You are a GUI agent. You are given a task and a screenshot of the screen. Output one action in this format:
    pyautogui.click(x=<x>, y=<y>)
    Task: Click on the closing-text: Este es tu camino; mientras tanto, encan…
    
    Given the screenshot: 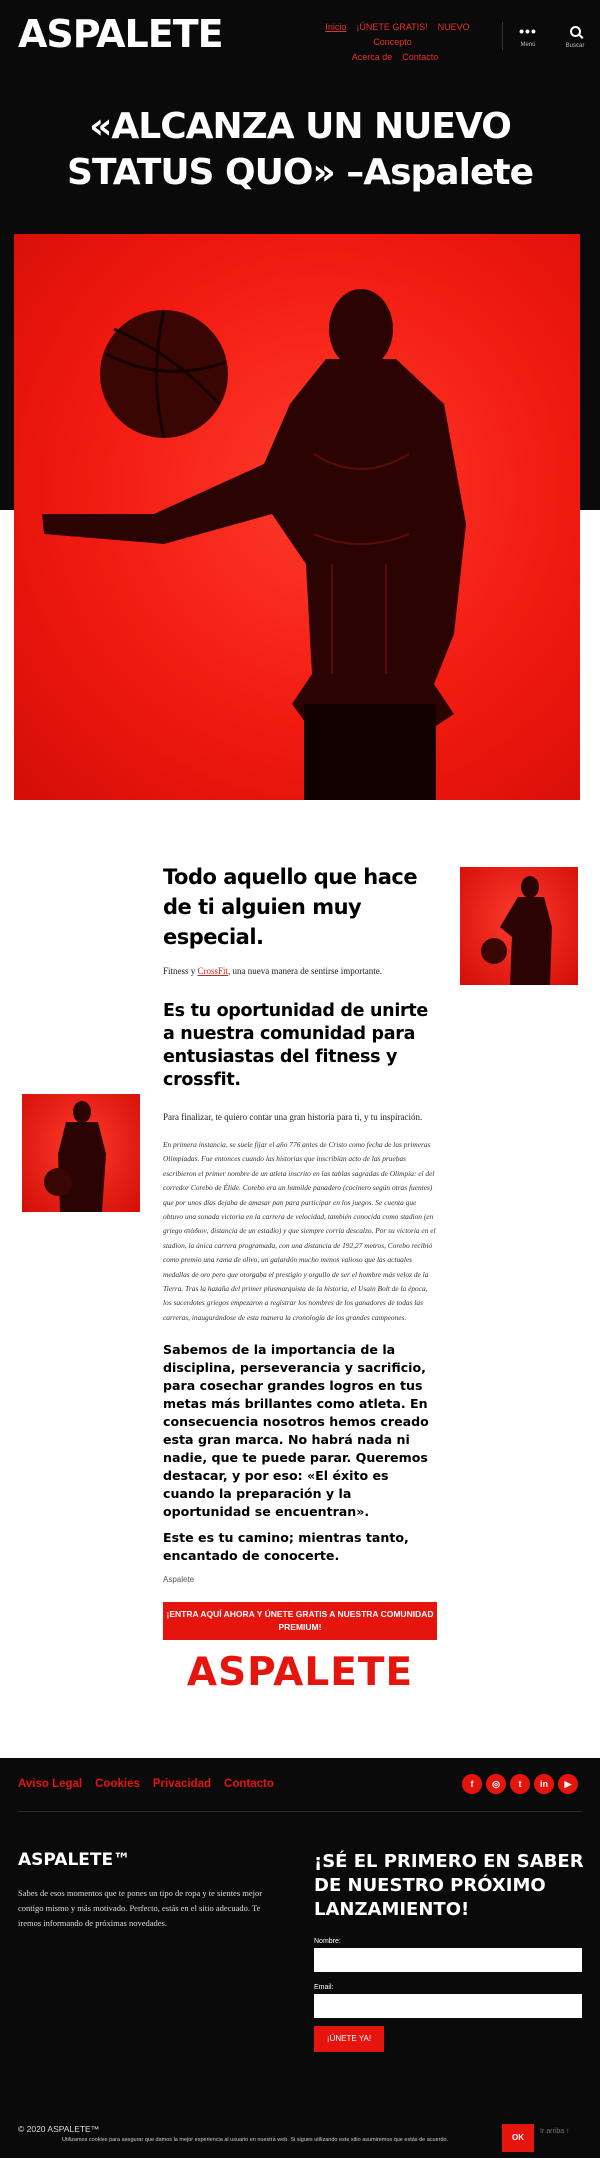 What is the action you would take?
    pyautogui.click(x=286, y=1547)
    